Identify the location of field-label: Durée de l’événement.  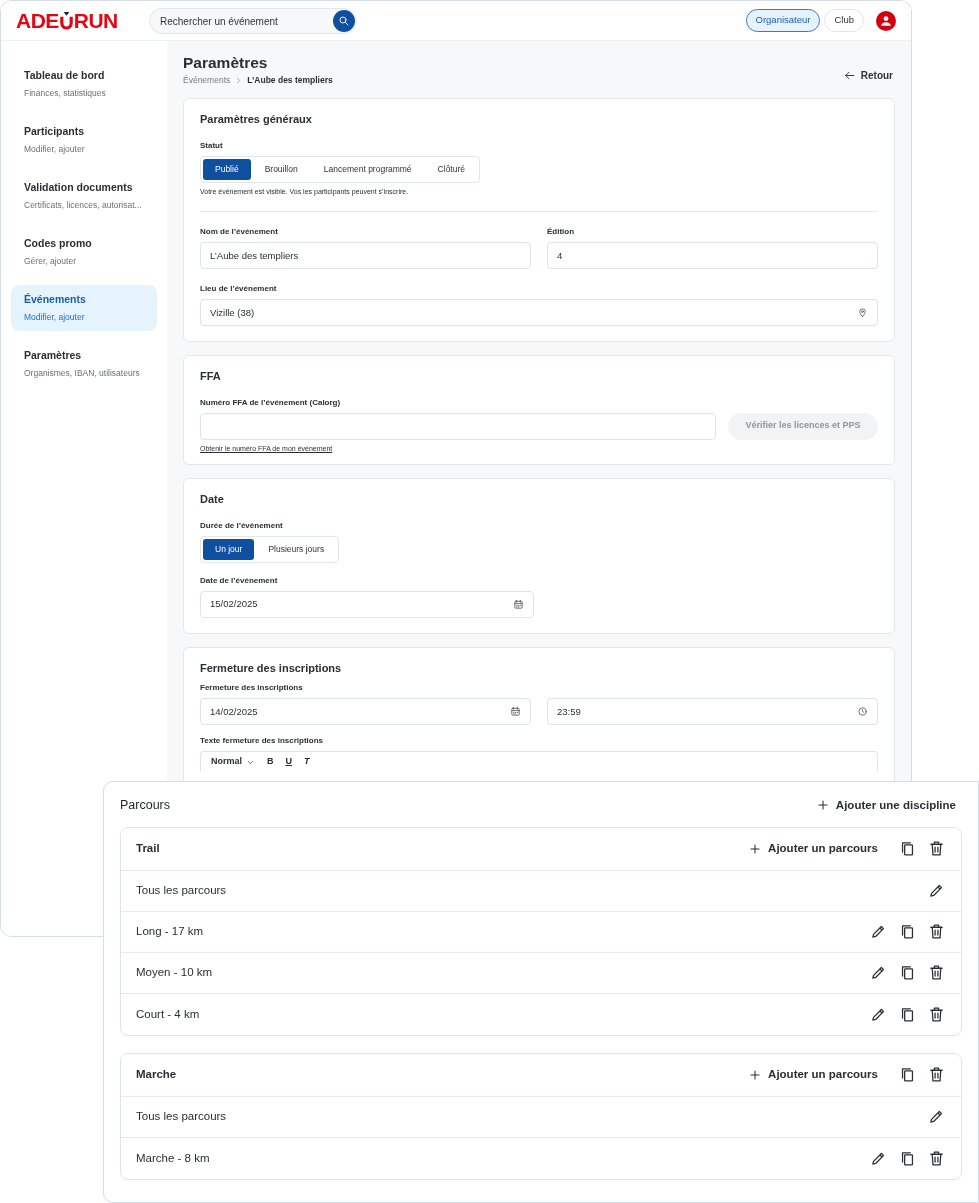
(242, 525).